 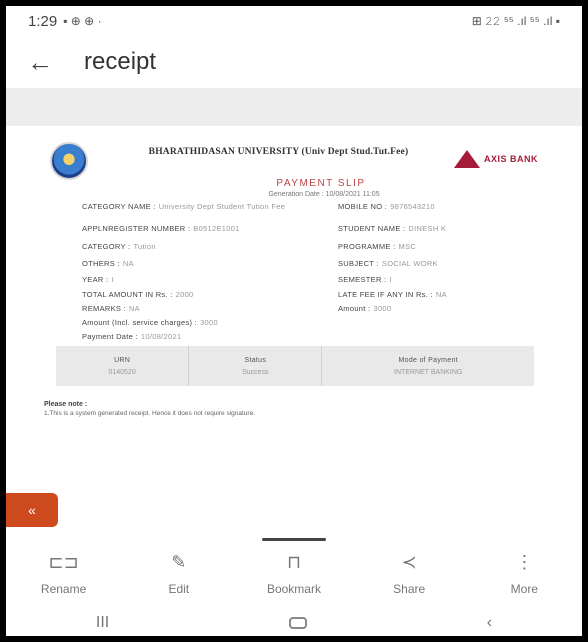 I want to click on table-header: URN, so click(x=122, y=360).